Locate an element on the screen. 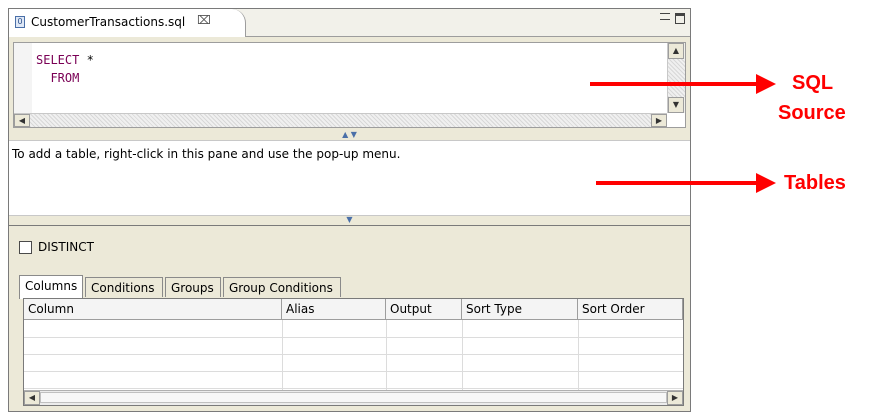 The width and height of the screenshot is (882, 418). sql-select-rest: * is located at coordinates (86, 60).